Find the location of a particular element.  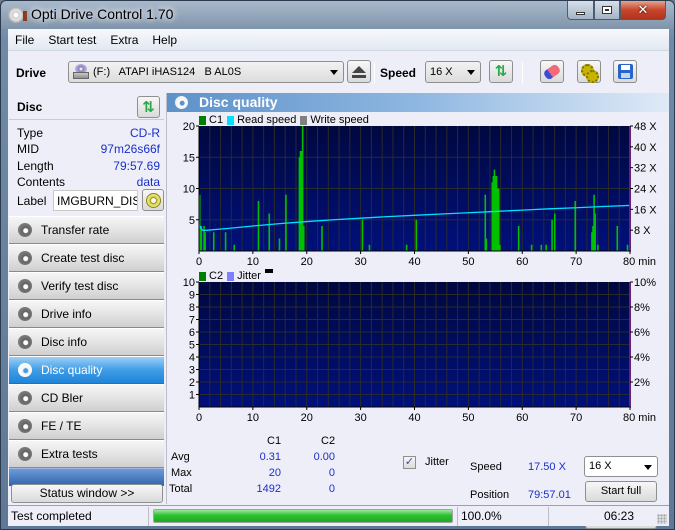

x-tick-label: 30 is located at coordinates (361, 418).